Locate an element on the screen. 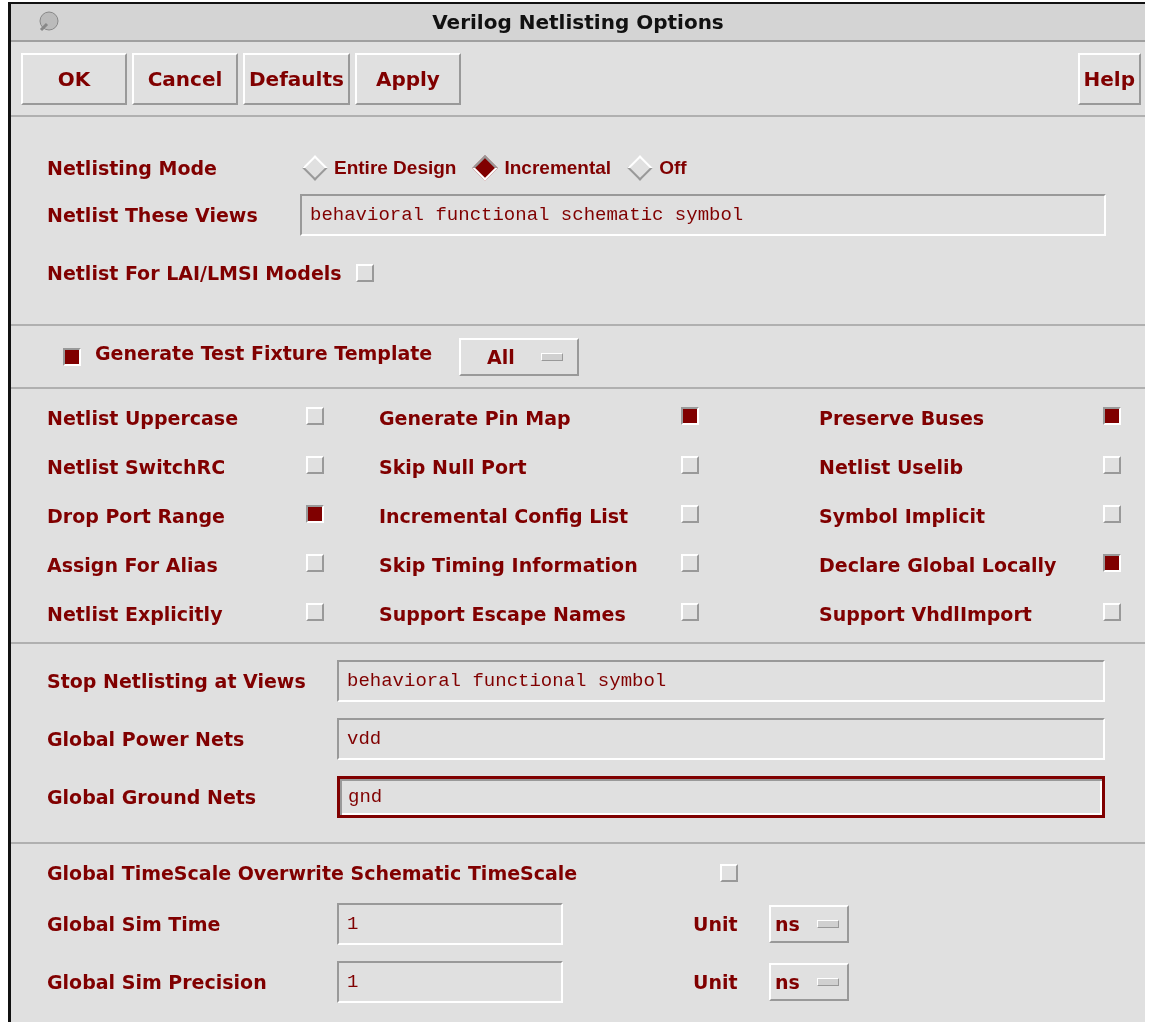  dropdown: All is located at coordinates (519, 356).